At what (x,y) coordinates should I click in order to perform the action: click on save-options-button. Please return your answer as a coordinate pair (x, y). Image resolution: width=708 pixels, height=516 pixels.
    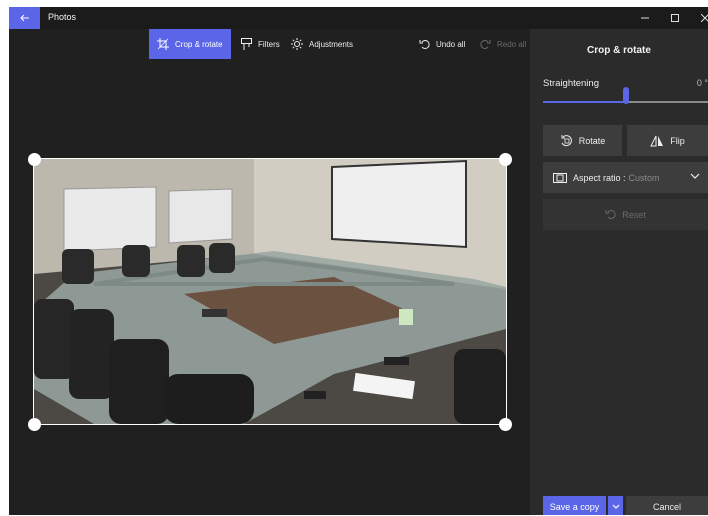
    Looking at the image, I should click on (615, 505).